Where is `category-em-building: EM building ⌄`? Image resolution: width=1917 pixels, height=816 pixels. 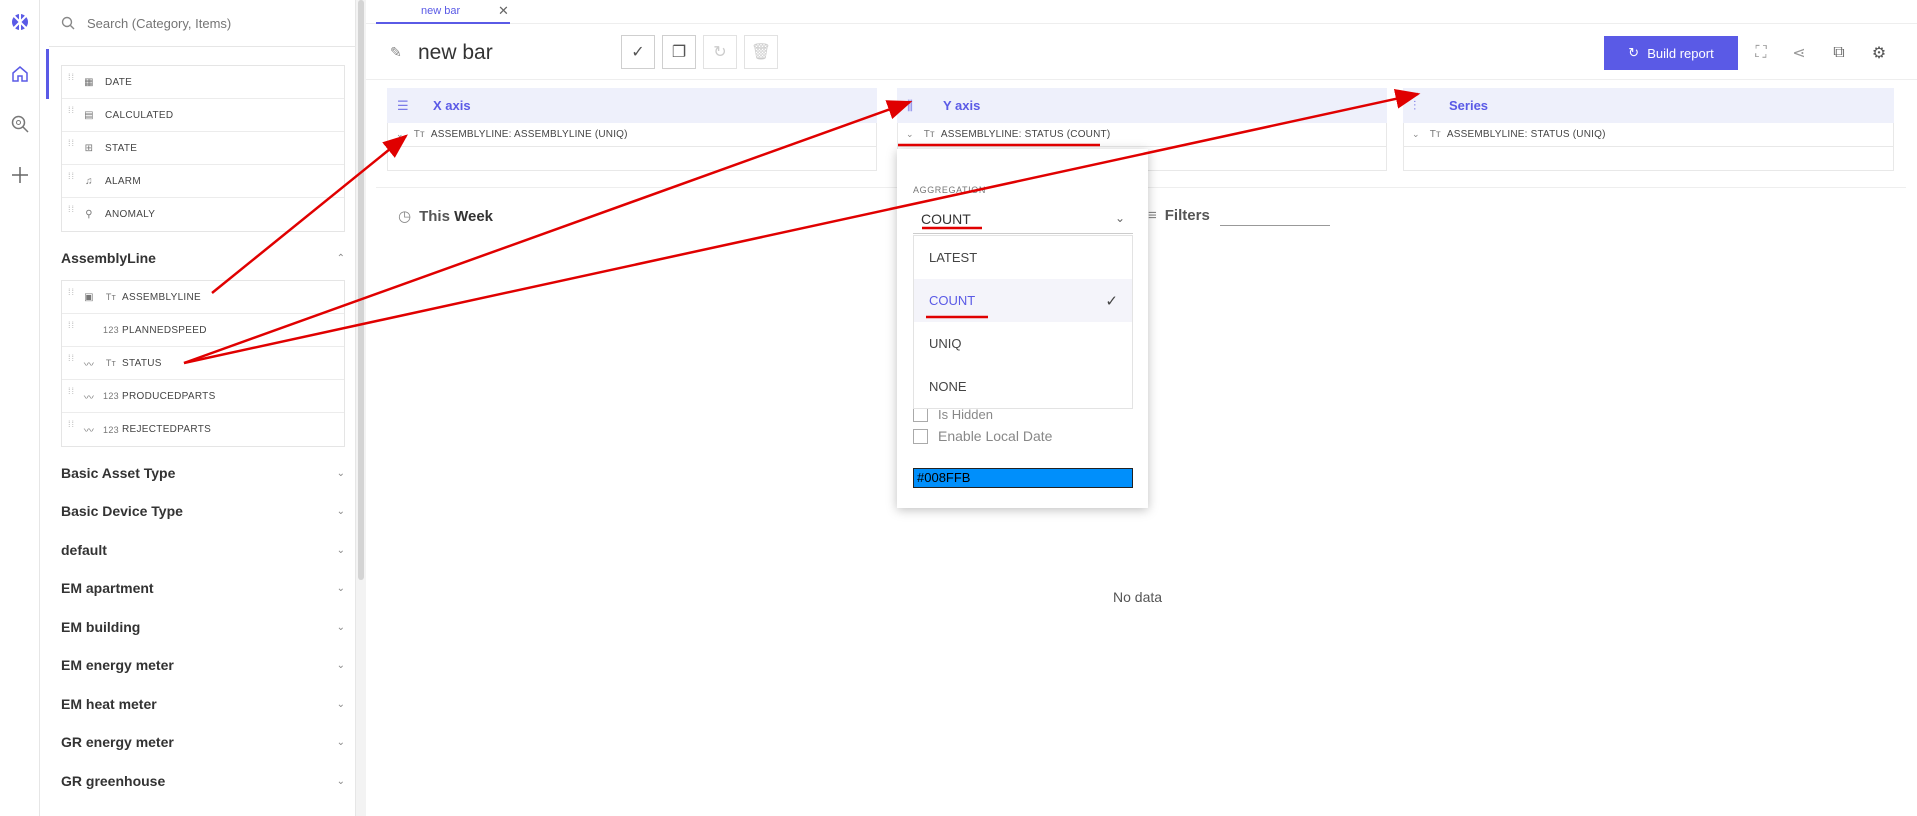 category-em-building: EM building ⌄ is located at coordinates (203, 627).